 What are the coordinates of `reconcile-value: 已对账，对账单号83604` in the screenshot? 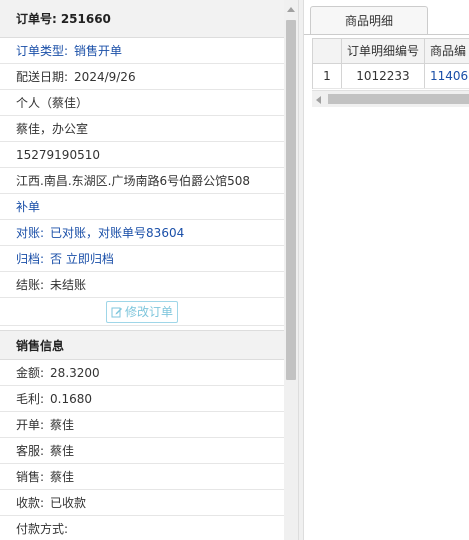 It's located at (117, 233).